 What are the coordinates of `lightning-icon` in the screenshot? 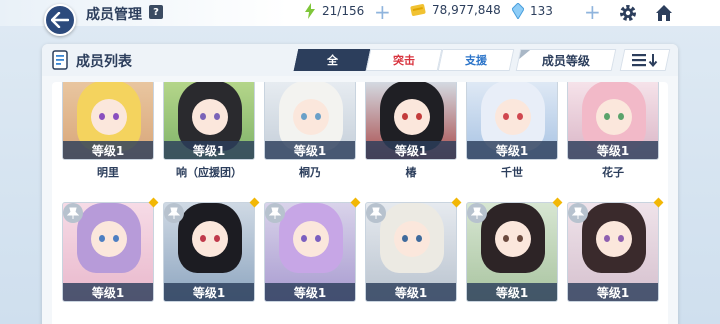 It's located at (310, 11).